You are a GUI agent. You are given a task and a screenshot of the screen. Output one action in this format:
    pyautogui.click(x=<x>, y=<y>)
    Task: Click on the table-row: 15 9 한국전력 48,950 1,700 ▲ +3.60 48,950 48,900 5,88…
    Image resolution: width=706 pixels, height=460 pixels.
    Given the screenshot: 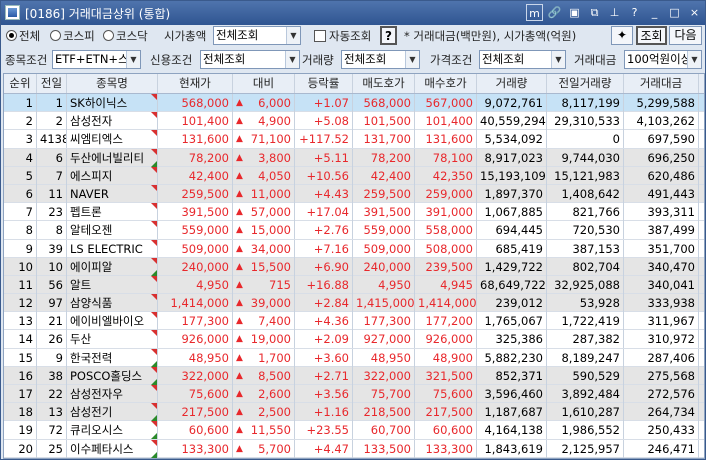 What is the action you would take?
    pyautogui.click(x=354, y=357)
    